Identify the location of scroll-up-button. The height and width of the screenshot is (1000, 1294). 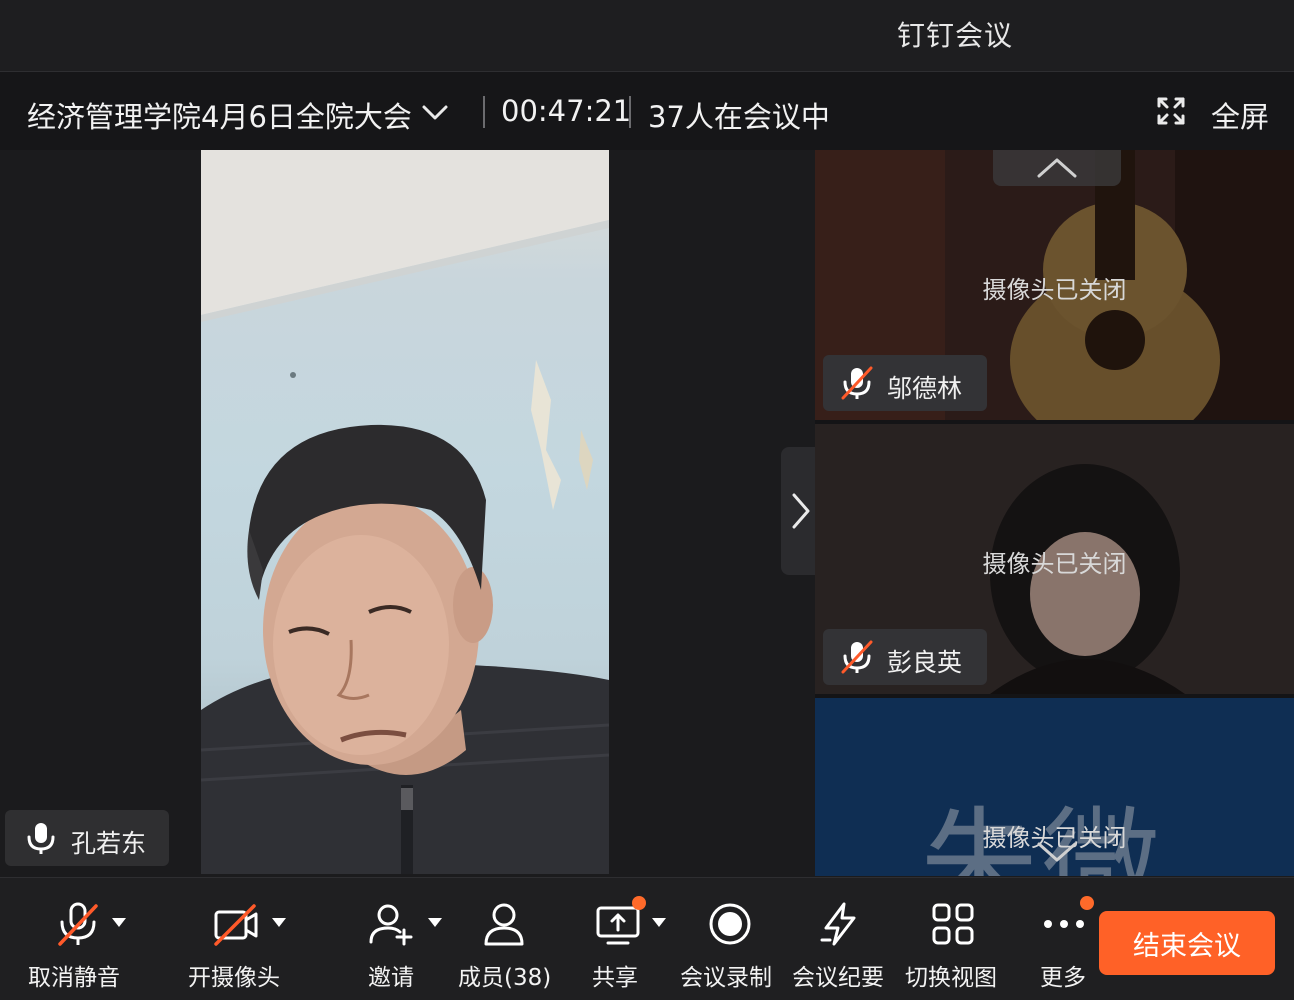
(1057, 168).